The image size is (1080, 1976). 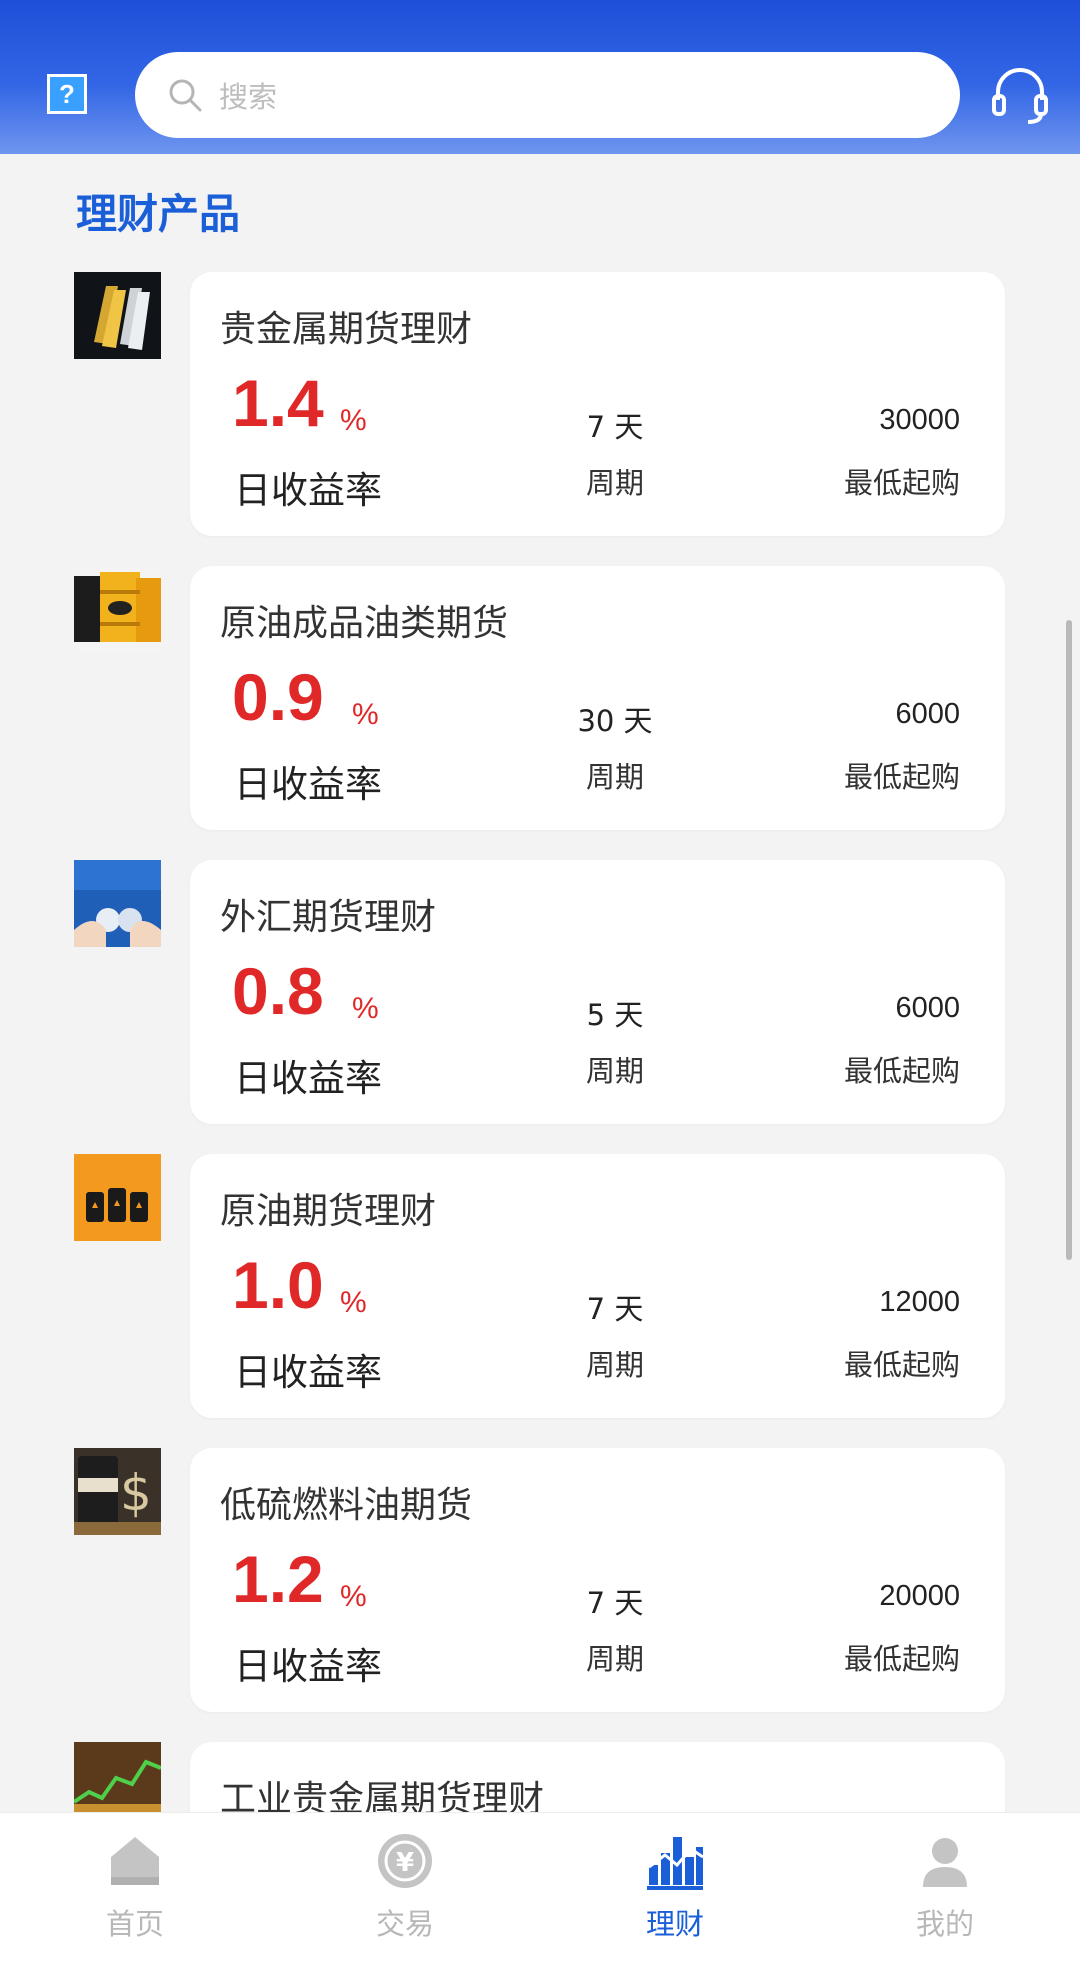 I want to click on product-name: 原油成品油类期货, so click(x=364, y=623).